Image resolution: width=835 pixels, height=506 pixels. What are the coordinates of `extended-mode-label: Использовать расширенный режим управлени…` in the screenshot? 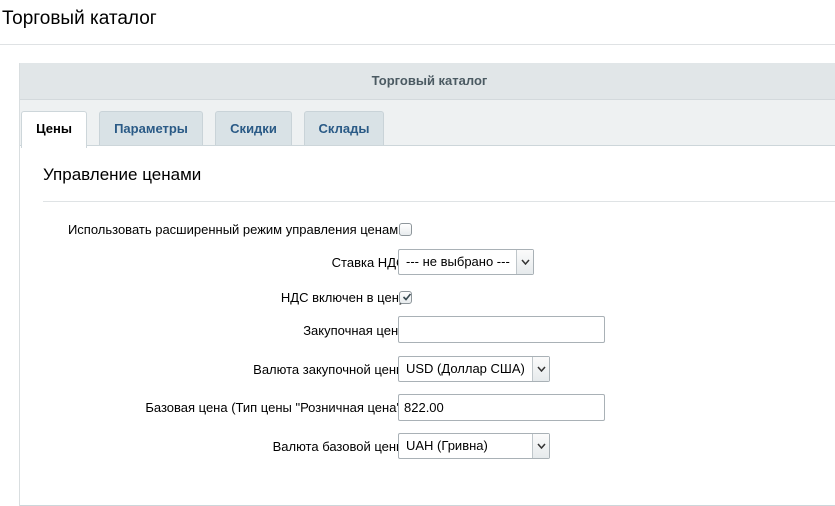 It's located at (238, 229).